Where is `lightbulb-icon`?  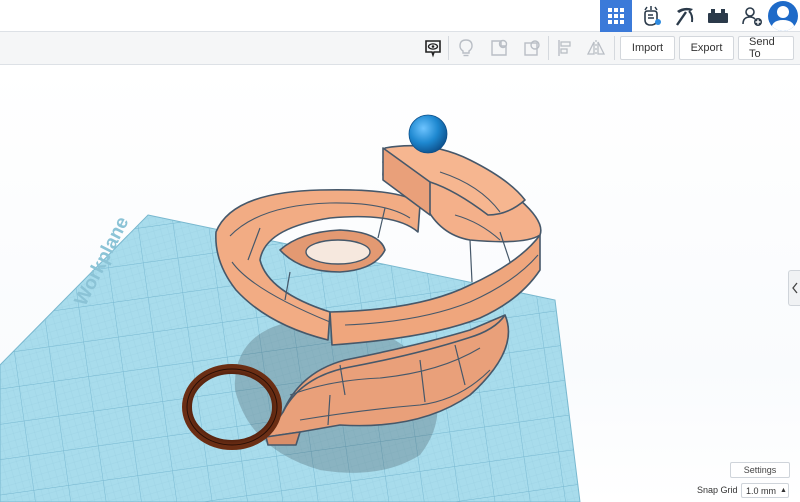 lightbulb-icon is located at coordinates (466, 48).